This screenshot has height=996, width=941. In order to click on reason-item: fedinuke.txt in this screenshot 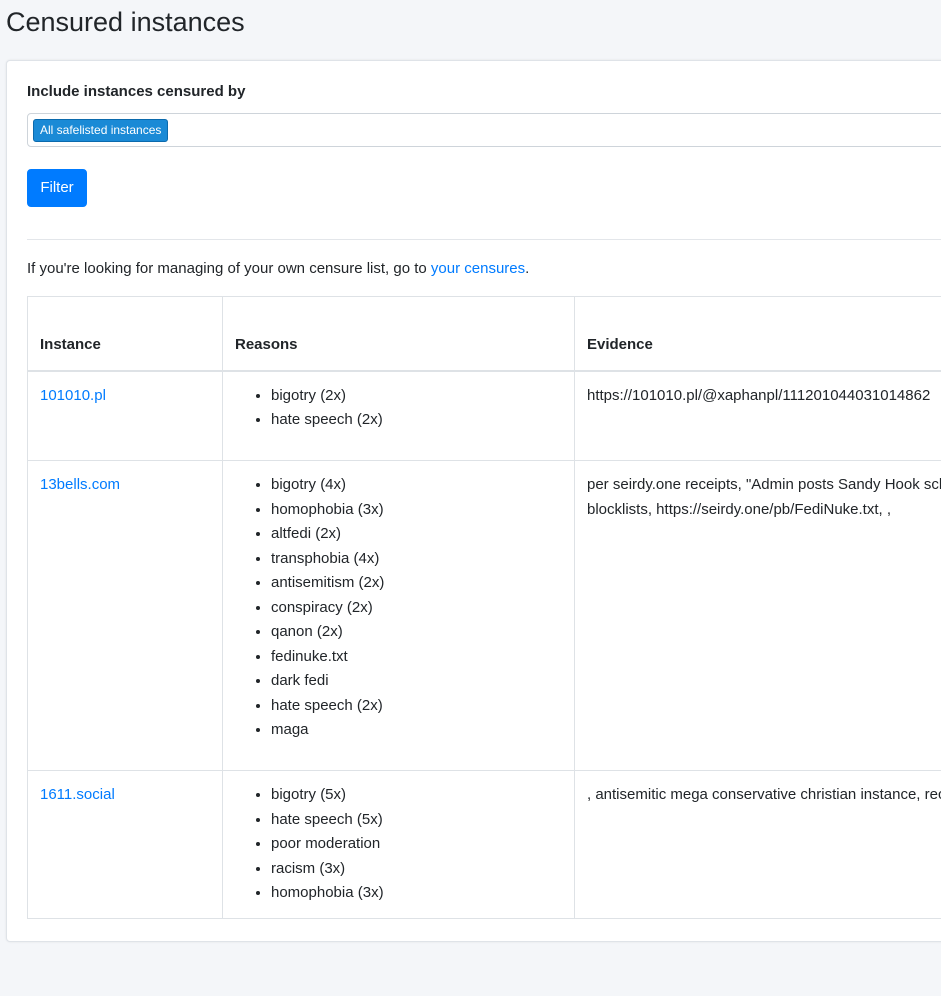, I will do `click(416, 657)`.